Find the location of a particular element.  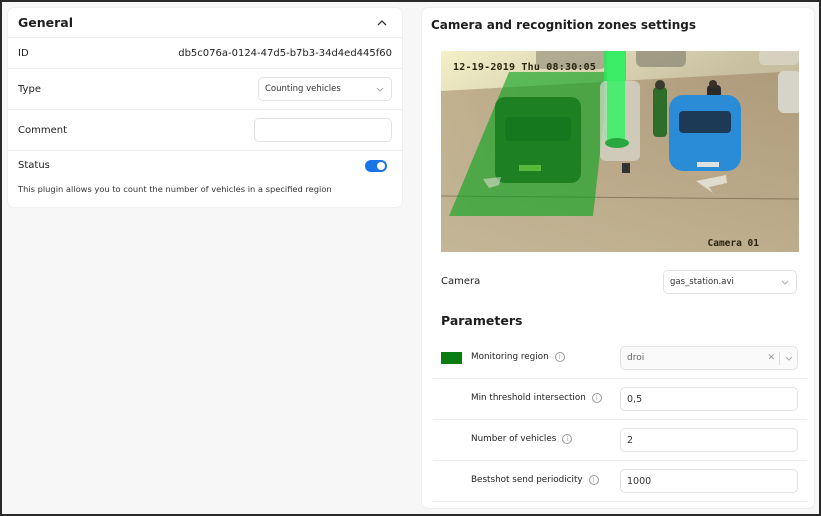

param-row-monitoring-region: Monitoring region i droi ✕ is located at coordinates (620, 358).